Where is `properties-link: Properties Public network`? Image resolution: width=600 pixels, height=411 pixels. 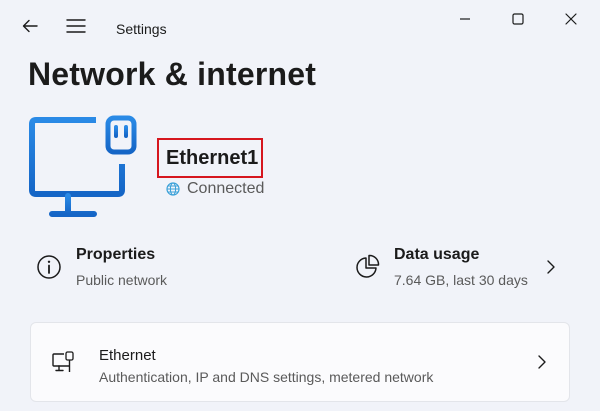 properties-link: Properties Public network is located at coordinates (181, 269).